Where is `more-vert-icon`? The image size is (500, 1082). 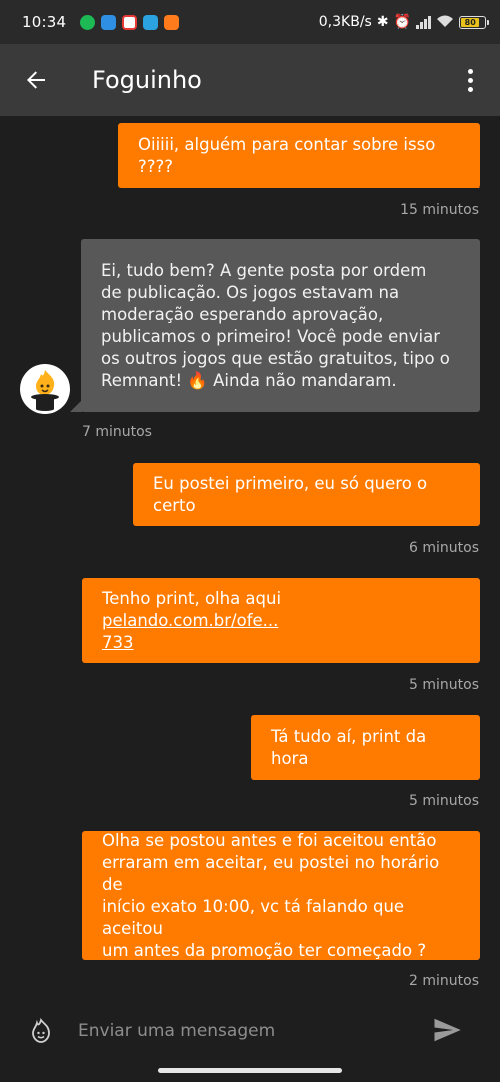 more-vert-icon is located at coordinates (470, 71).